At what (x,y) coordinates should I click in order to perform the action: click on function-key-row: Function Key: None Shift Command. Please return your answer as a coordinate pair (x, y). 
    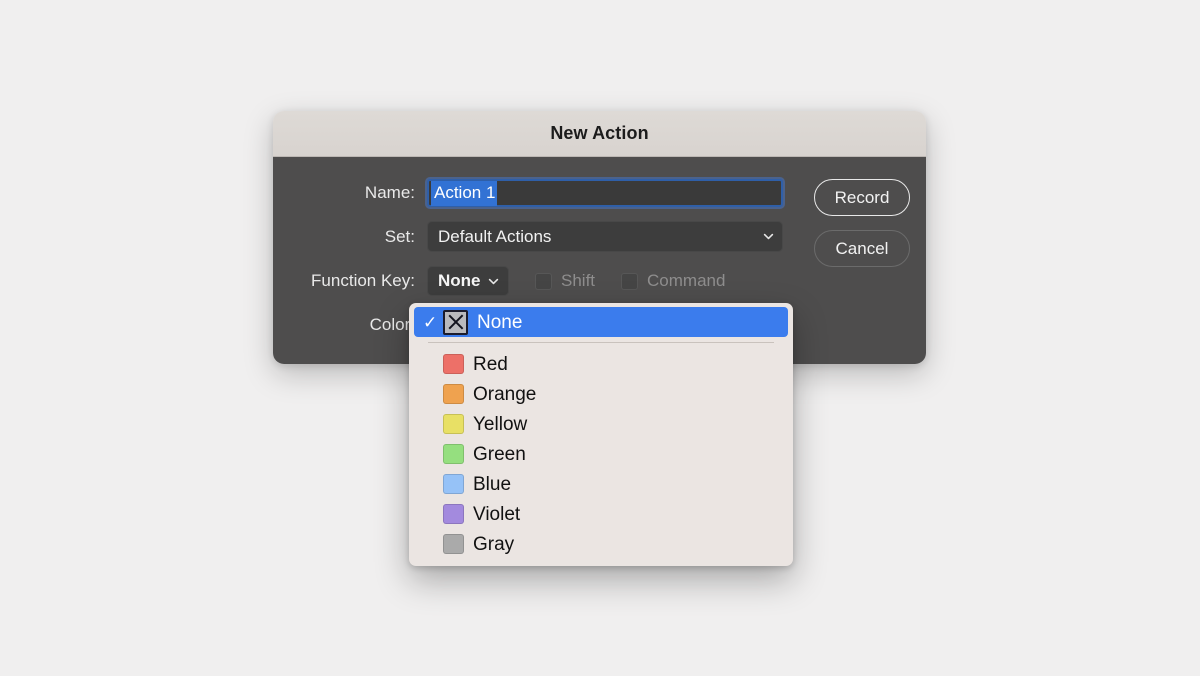
    Looking at the image, I should click on (599, 281).